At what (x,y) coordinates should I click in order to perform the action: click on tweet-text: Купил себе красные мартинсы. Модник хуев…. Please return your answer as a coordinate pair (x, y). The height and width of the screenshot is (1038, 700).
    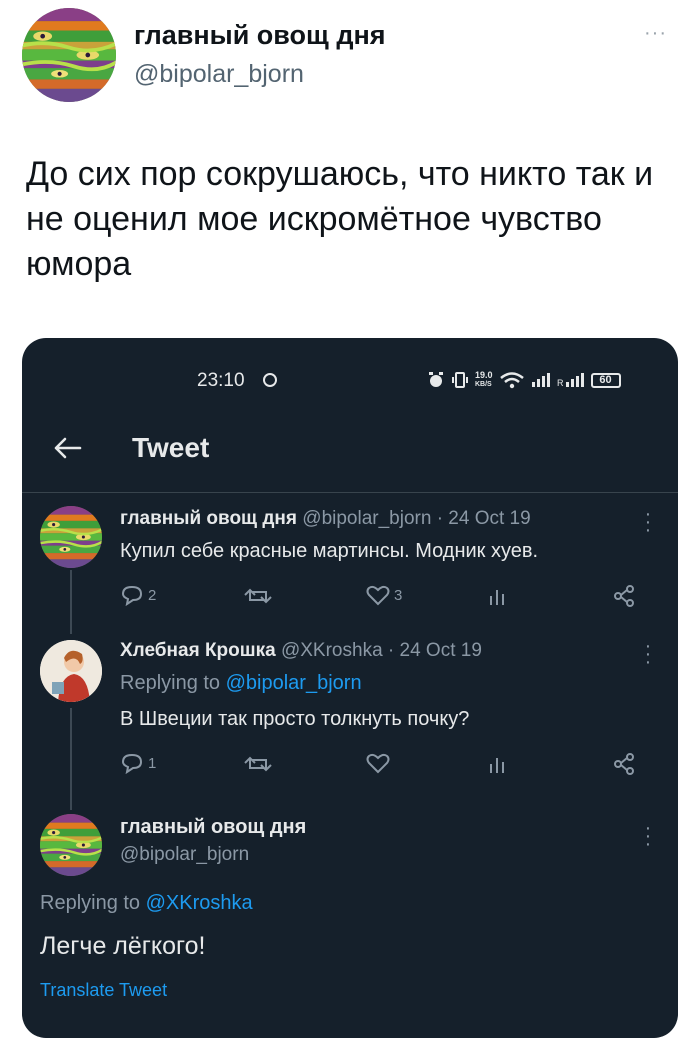
    Looking at the image, I should click on (329, 551).